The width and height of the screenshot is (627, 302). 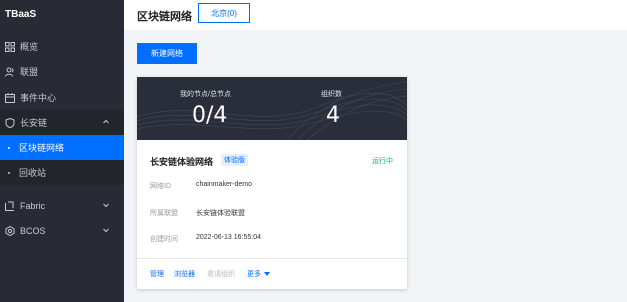 What do you see at coordinates (184, 274) in the screenshot?
I see `browser-link: 浏览器` at bounding box center [184, 274].